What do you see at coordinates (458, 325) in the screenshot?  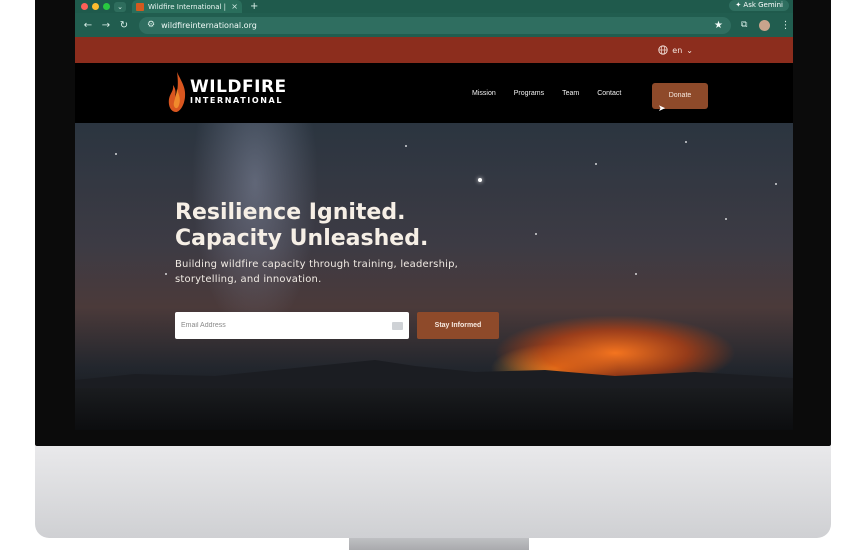 I see `stay-informed-button: Stay Informed` at bounding box center [458, 325].